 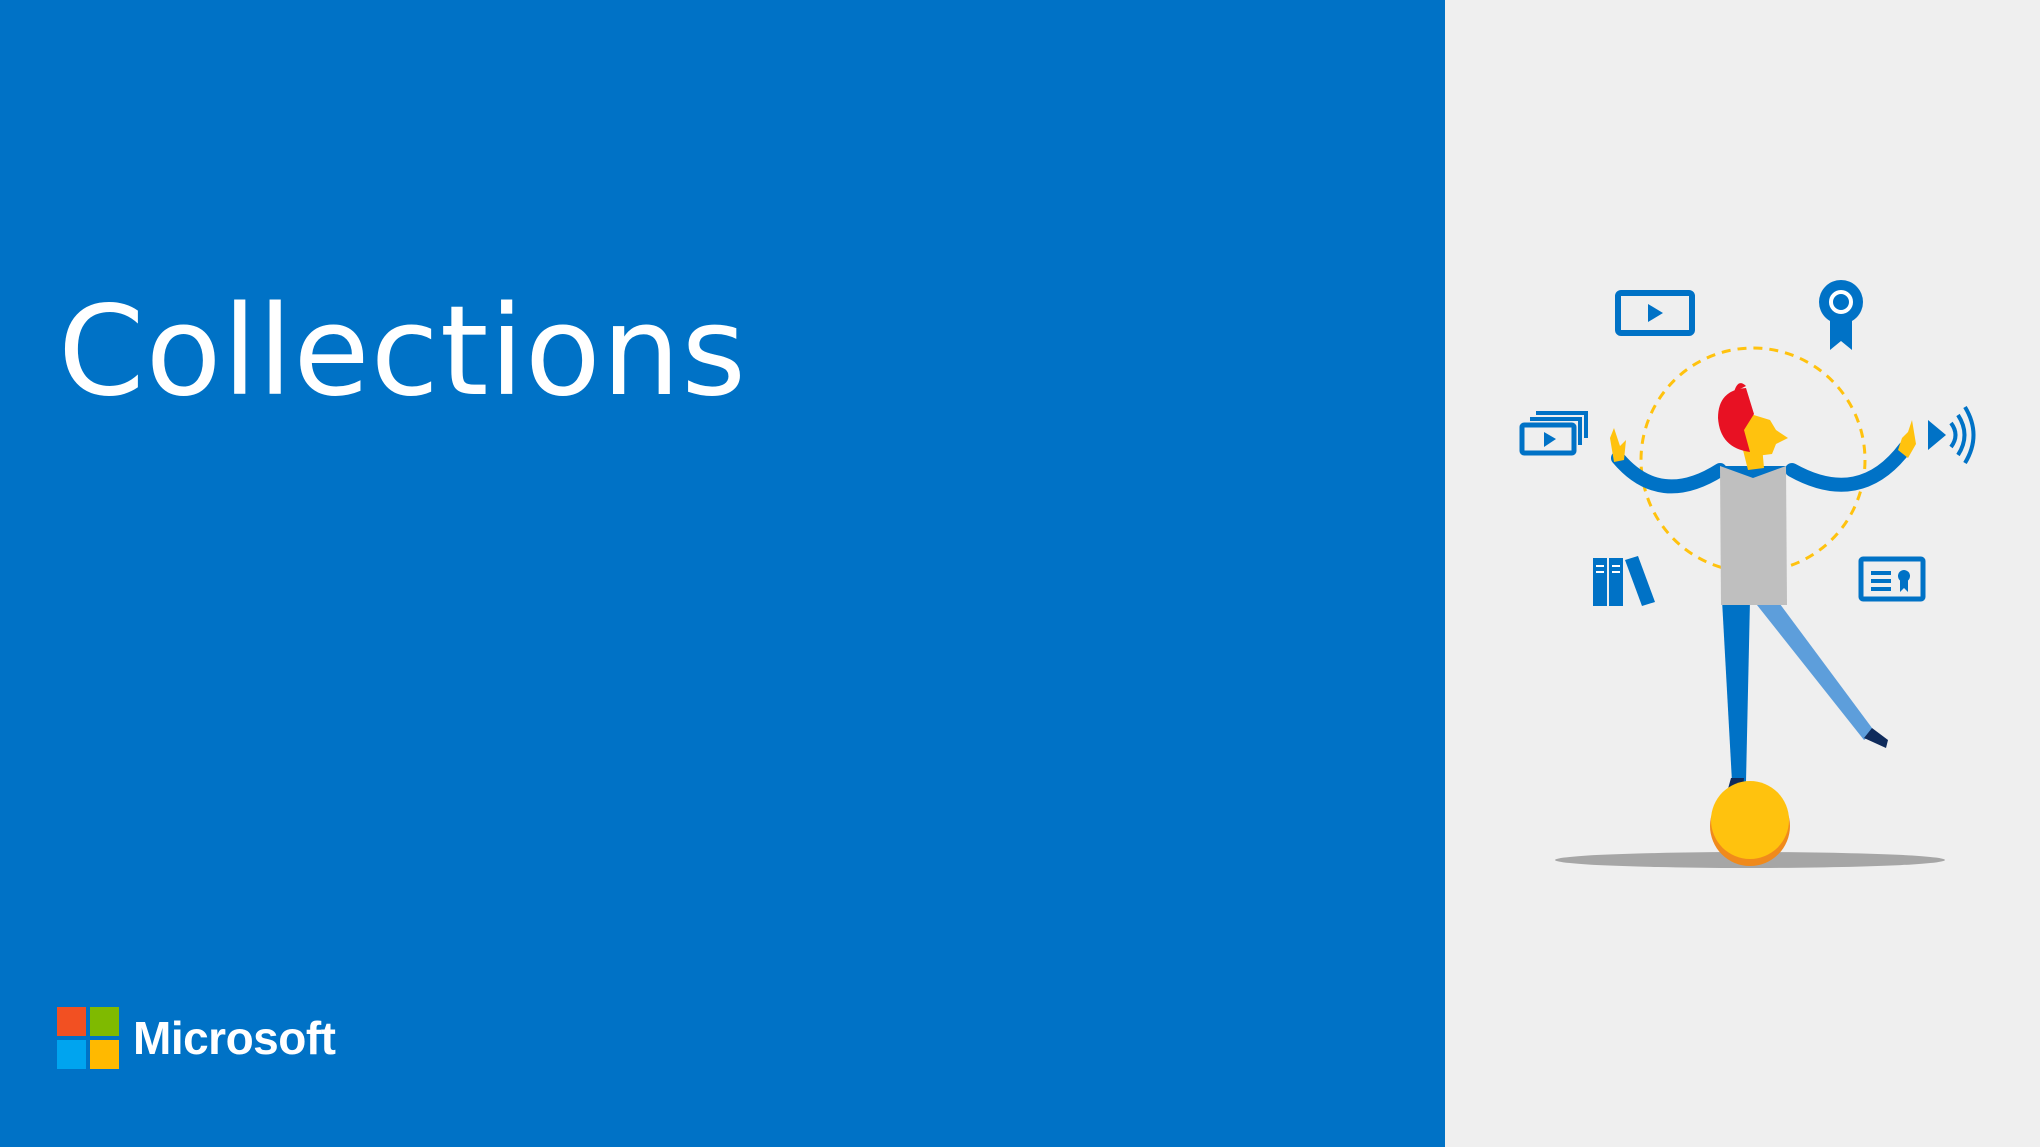 What do you see at coordinates (234, 1038) in the screenshot?
I see `microsoft-logo-text: Microsoft` at bounding box center [234, 1038].